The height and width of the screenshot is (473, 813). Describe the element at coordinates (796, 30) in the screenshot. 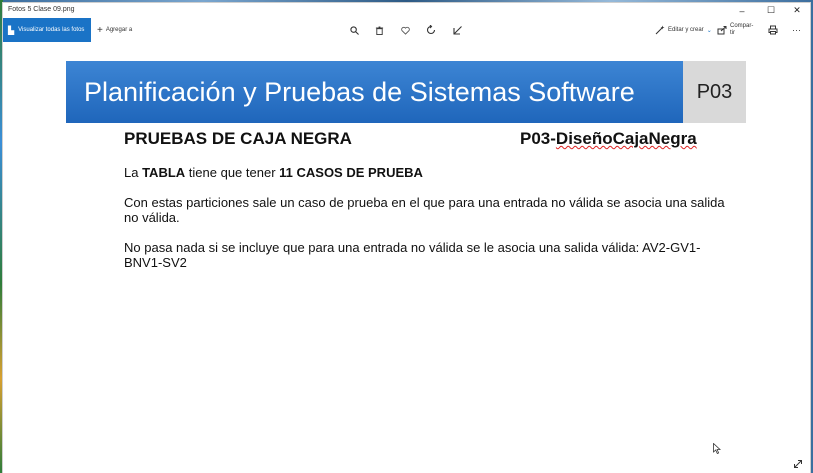

I see `more-options-button: ···` at that location.